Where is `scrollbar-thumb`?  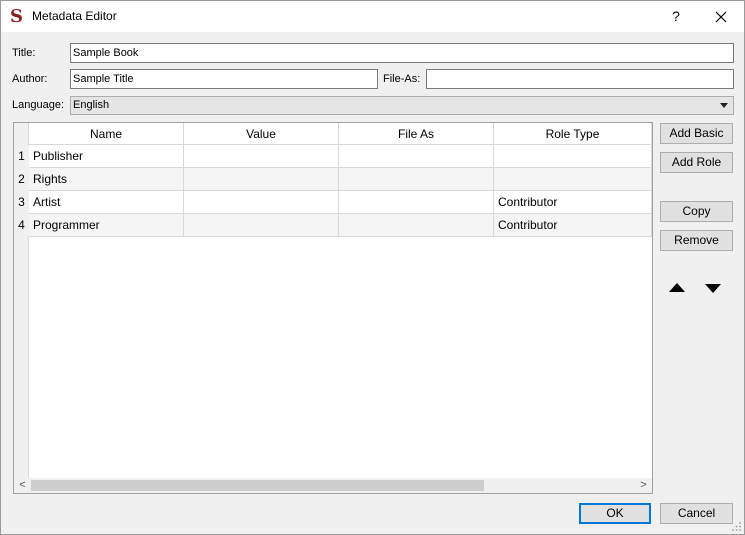
scrollbar-thumb is located at coordinates (257, 485).